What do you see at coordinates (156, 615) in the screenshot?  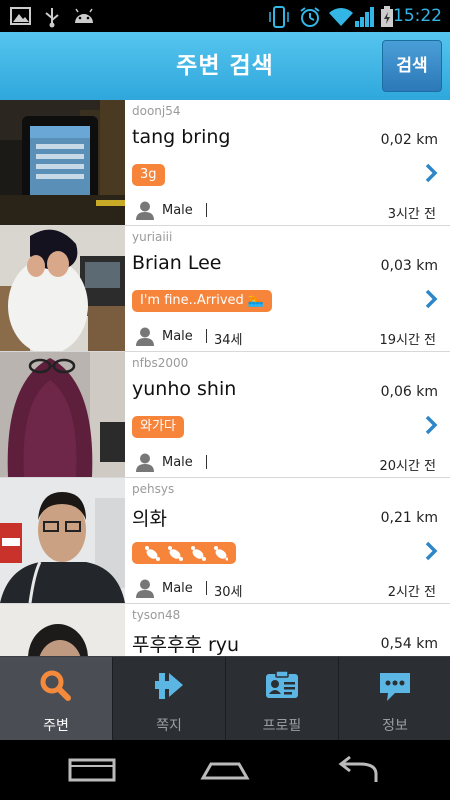 I see `user-id: tyson48` at bounding box center [156, 615].